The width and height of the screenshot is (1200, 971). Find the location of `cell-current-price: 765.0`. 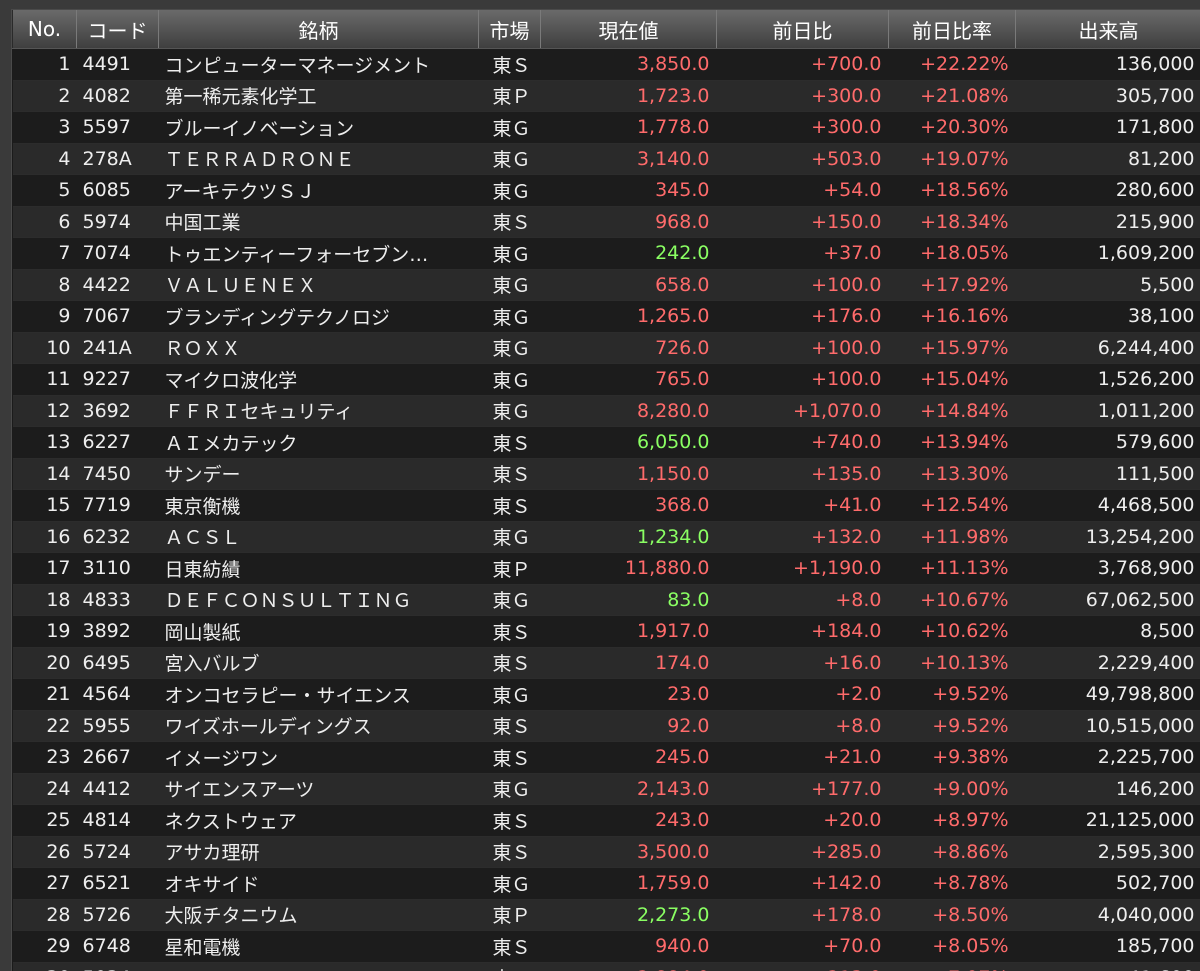

cell-current-price: 765.0 is located at coordinates (629, 380).